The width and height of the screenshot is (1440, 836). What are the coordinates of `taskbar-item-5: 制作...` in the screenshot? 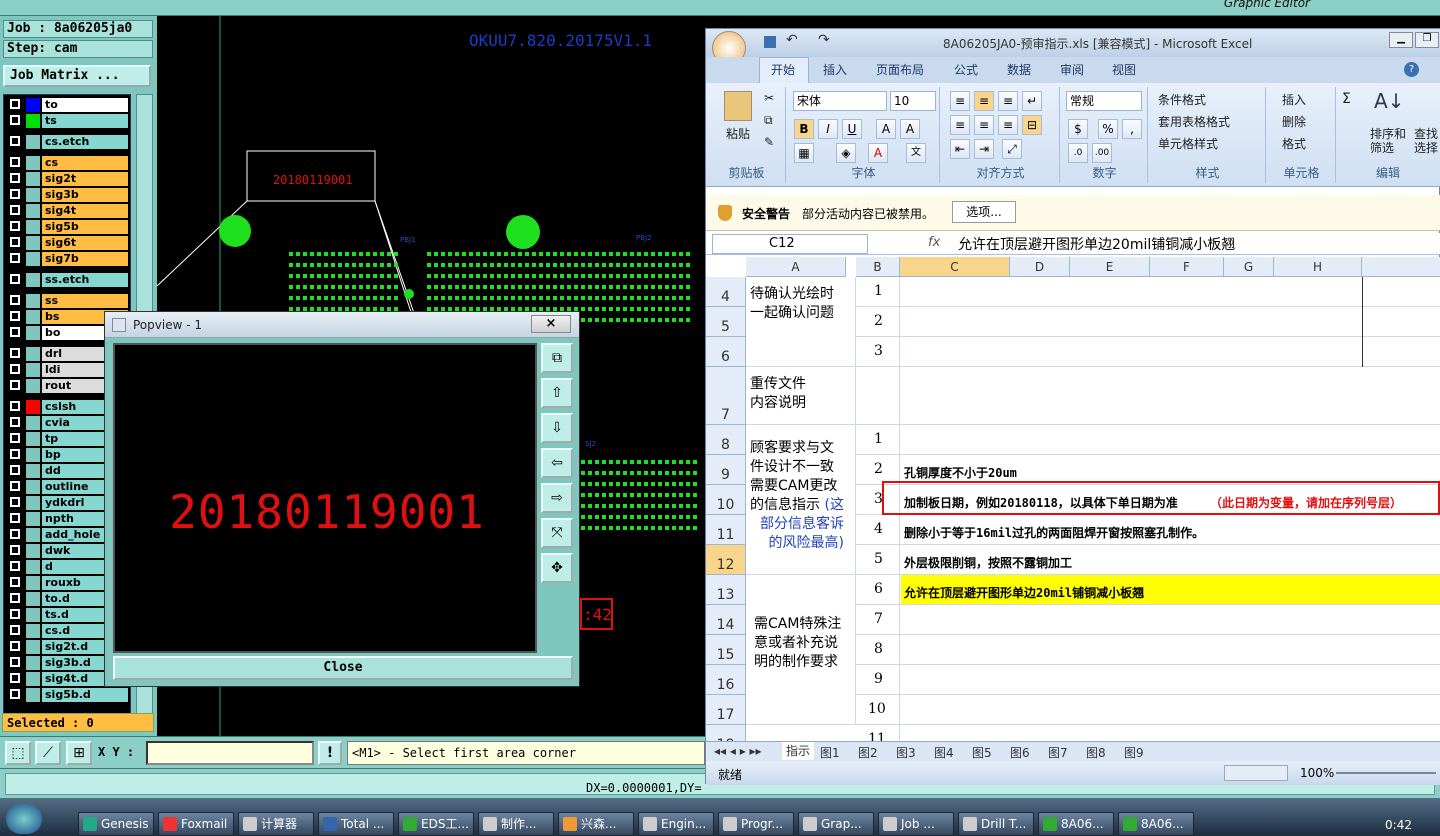 It's located at (516, 824).